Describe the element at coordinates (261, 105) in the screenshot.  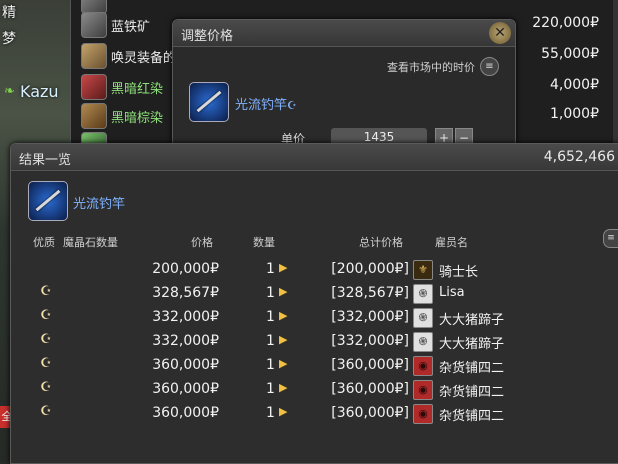
I see `item-name-text: 光流钓竿` at that location.